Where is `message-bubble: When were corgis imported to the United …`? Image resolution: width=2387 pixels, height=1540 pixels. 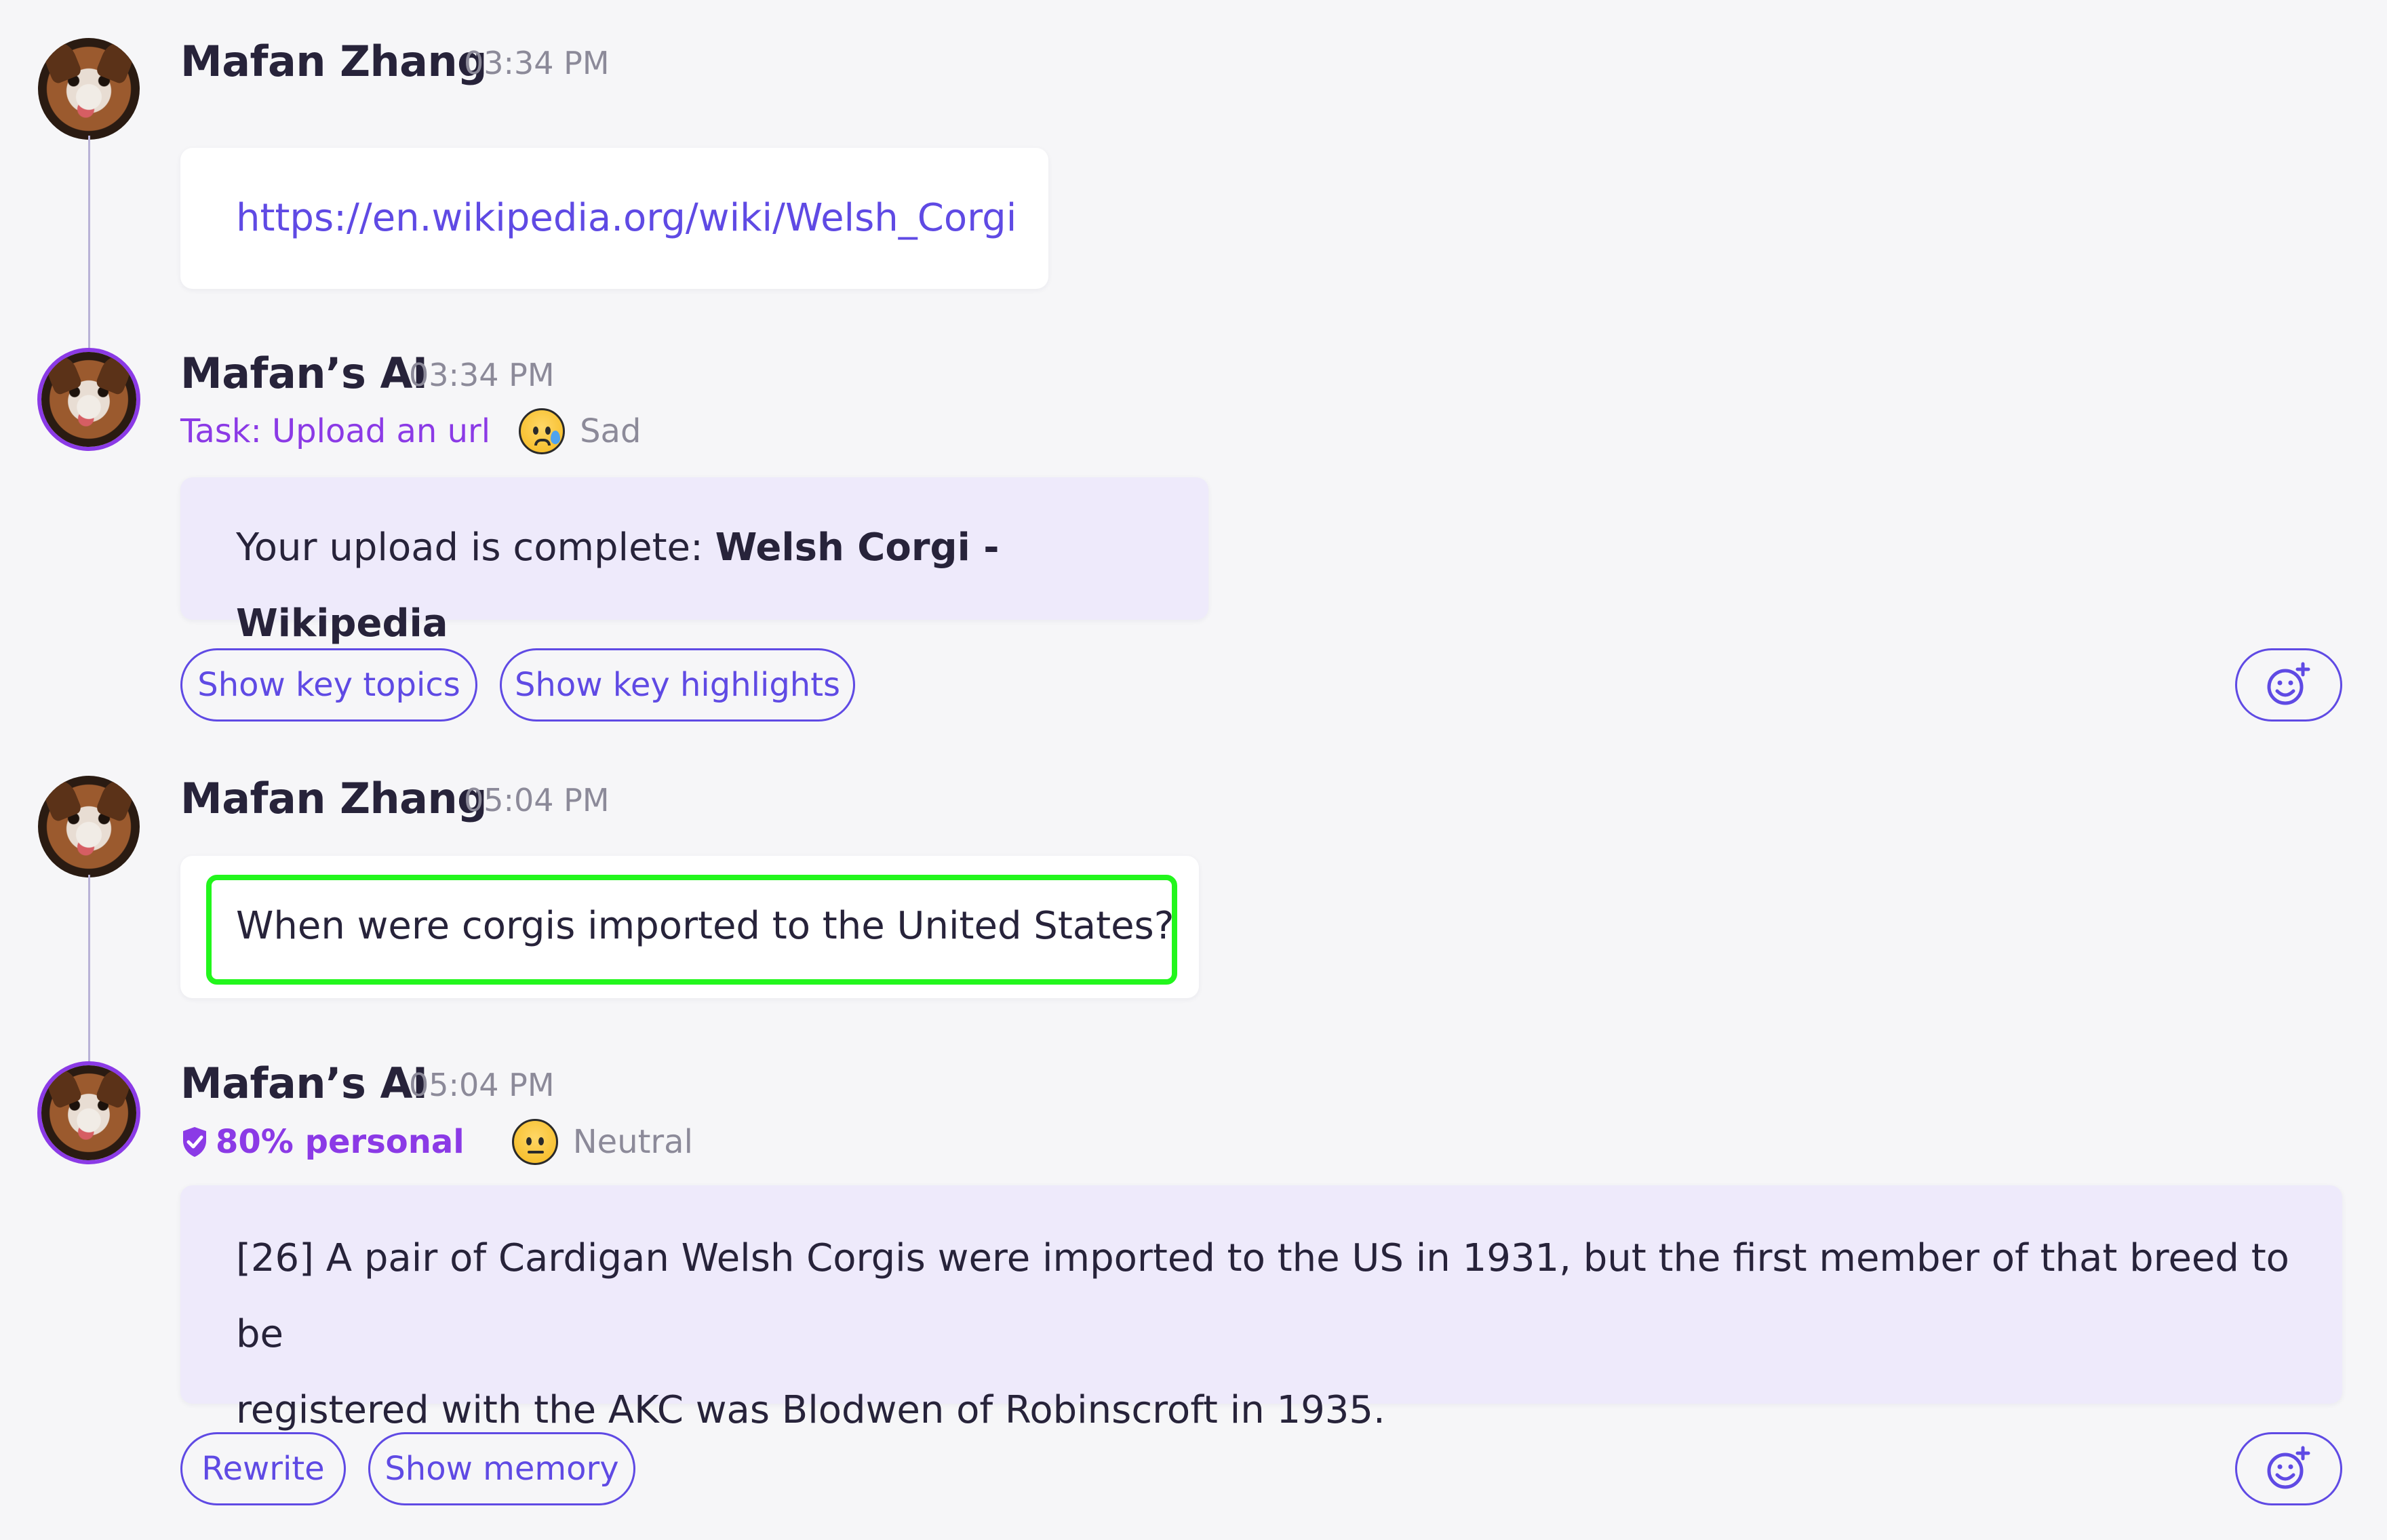 message-bubble: When were corgis imported to the United … is located at coordinates (689, 927).